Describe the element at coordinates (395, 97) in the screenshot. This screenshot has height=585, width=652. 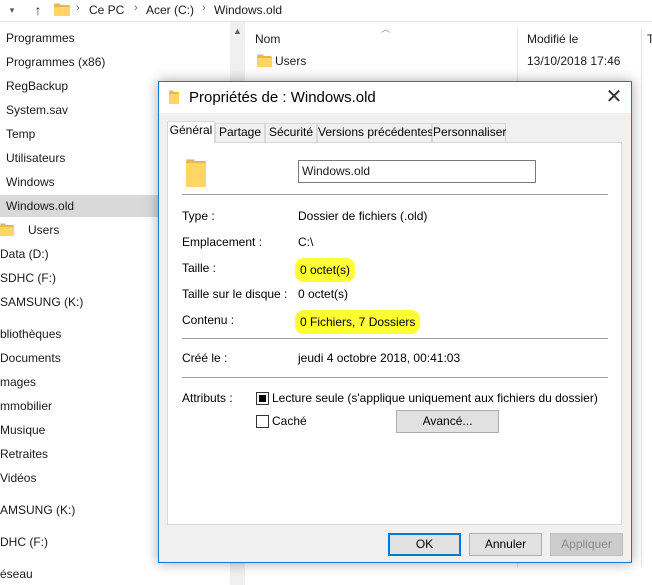
I see `dialog-titlebar: Propriétés de : Windows.old ✕` at that location.